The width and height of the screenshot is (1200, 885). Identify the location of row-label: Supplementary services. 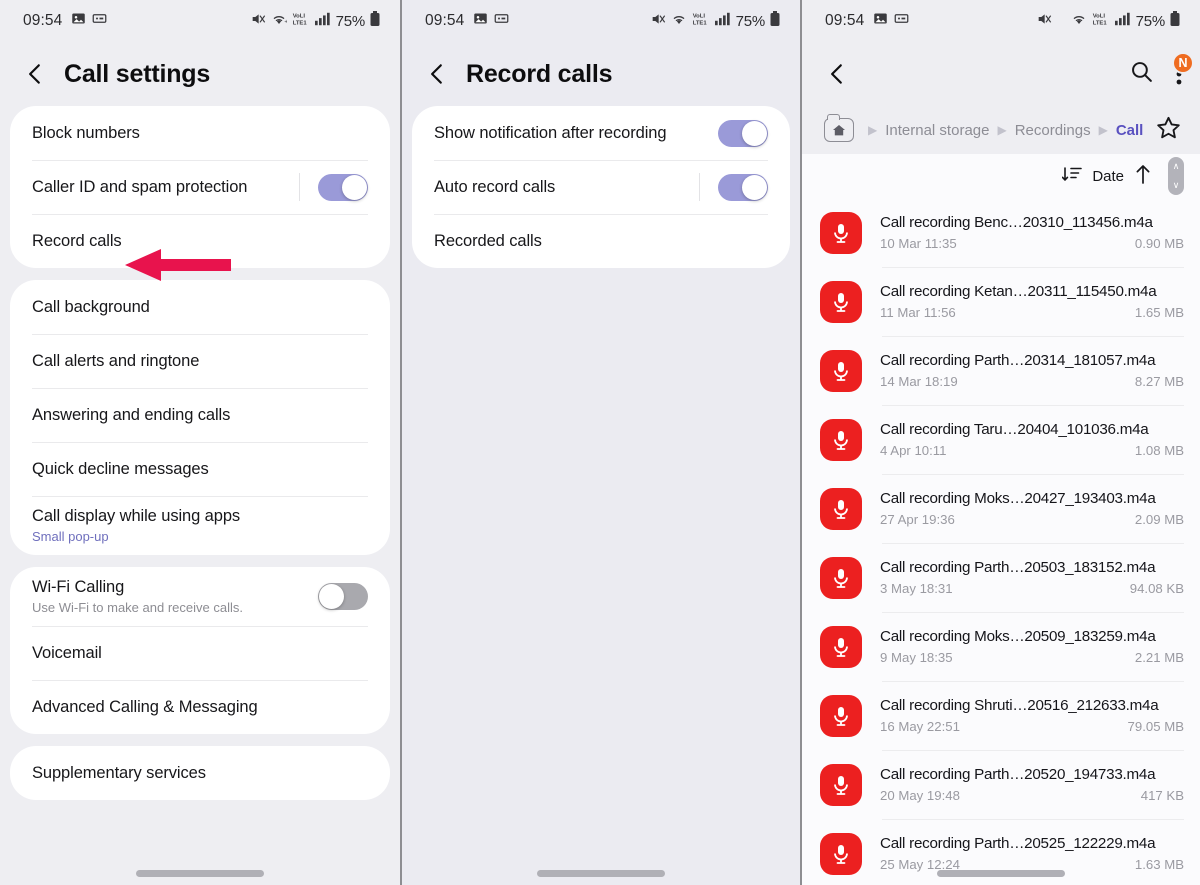
(119, 772).